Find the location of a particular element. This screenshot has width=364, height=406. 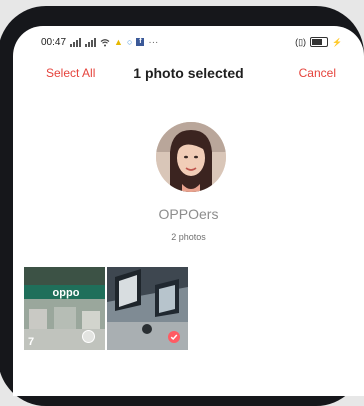

album-avatar is located at coordinates (191, 157).